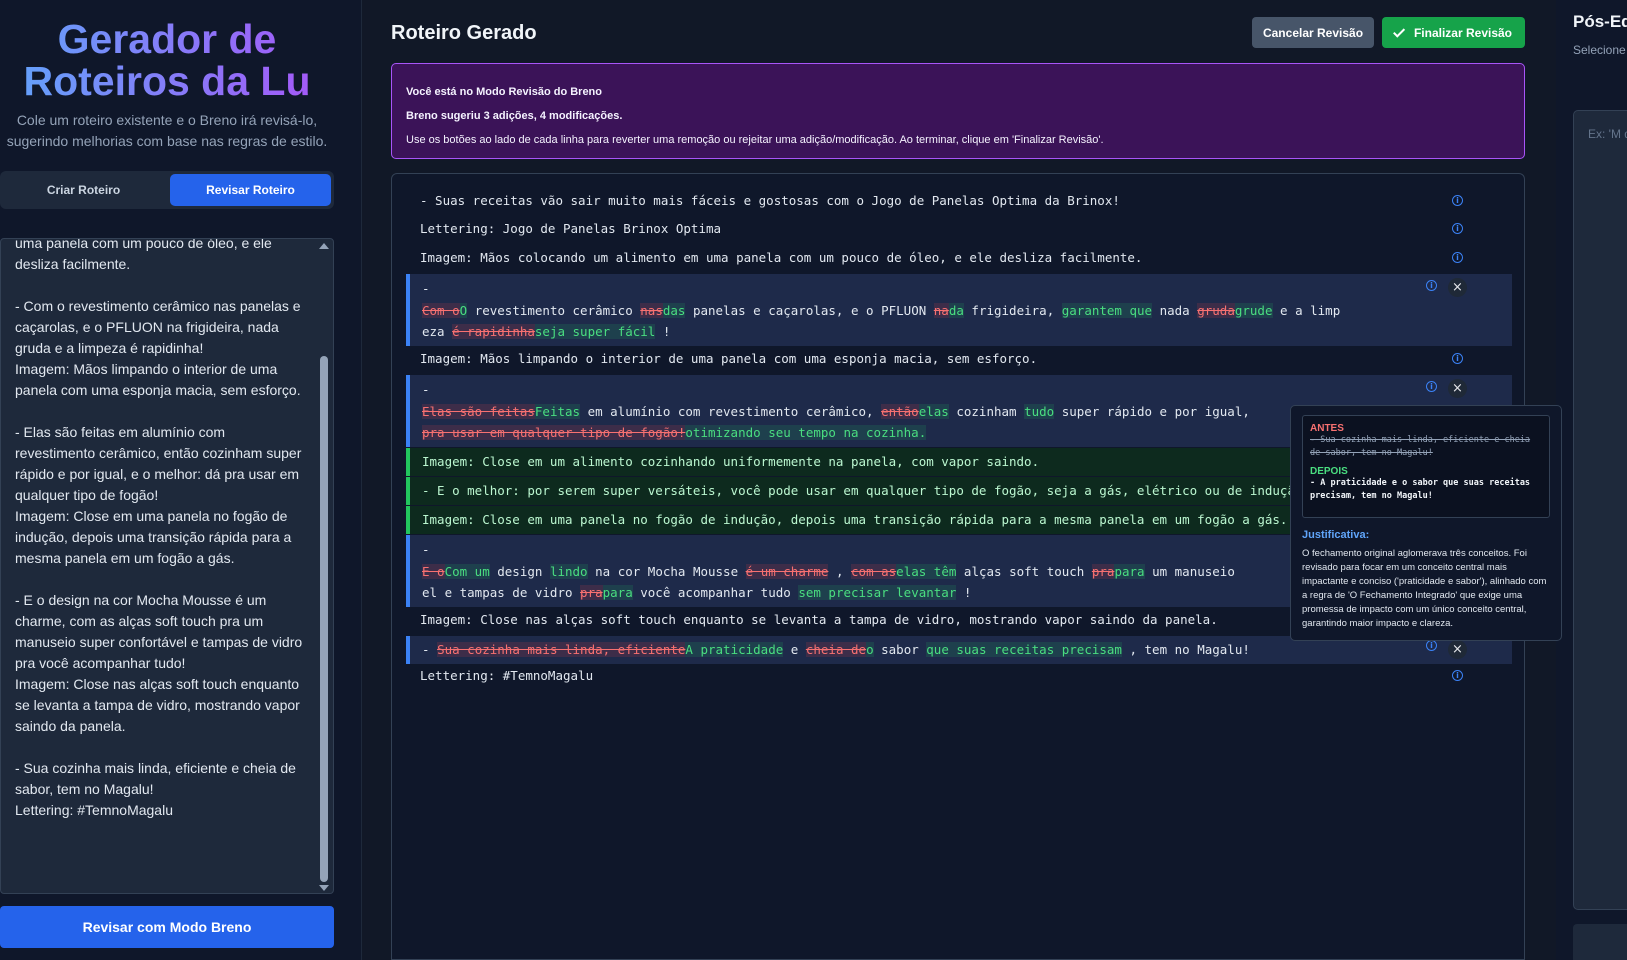 The height and width of the screenshot is (960, 1627). What do you see at coordinates (956, 310) in the screenshot?
I see `added-text: da` at bounding box center [956, 310].